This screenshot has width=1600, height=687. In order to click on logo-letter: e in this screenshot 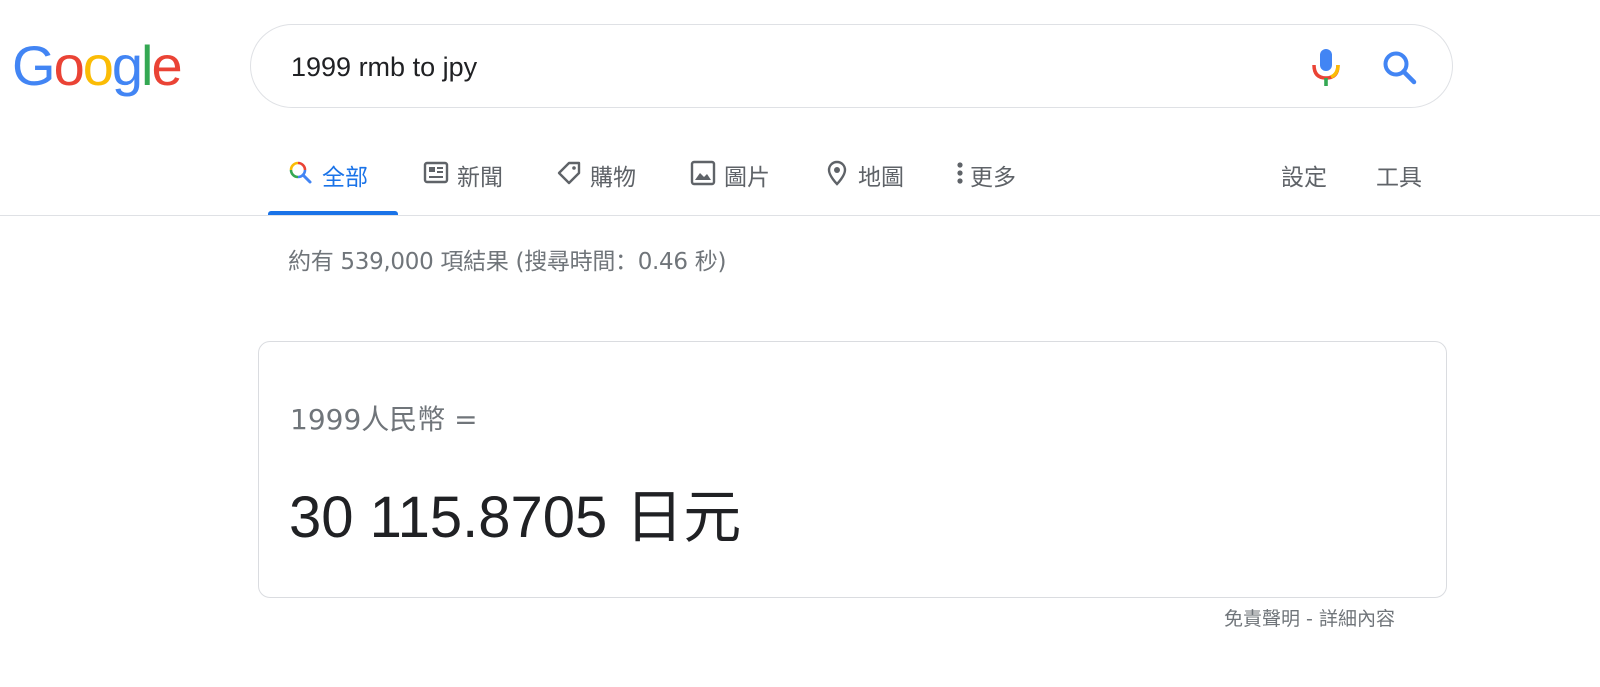, I will do `click(166, 65)`.